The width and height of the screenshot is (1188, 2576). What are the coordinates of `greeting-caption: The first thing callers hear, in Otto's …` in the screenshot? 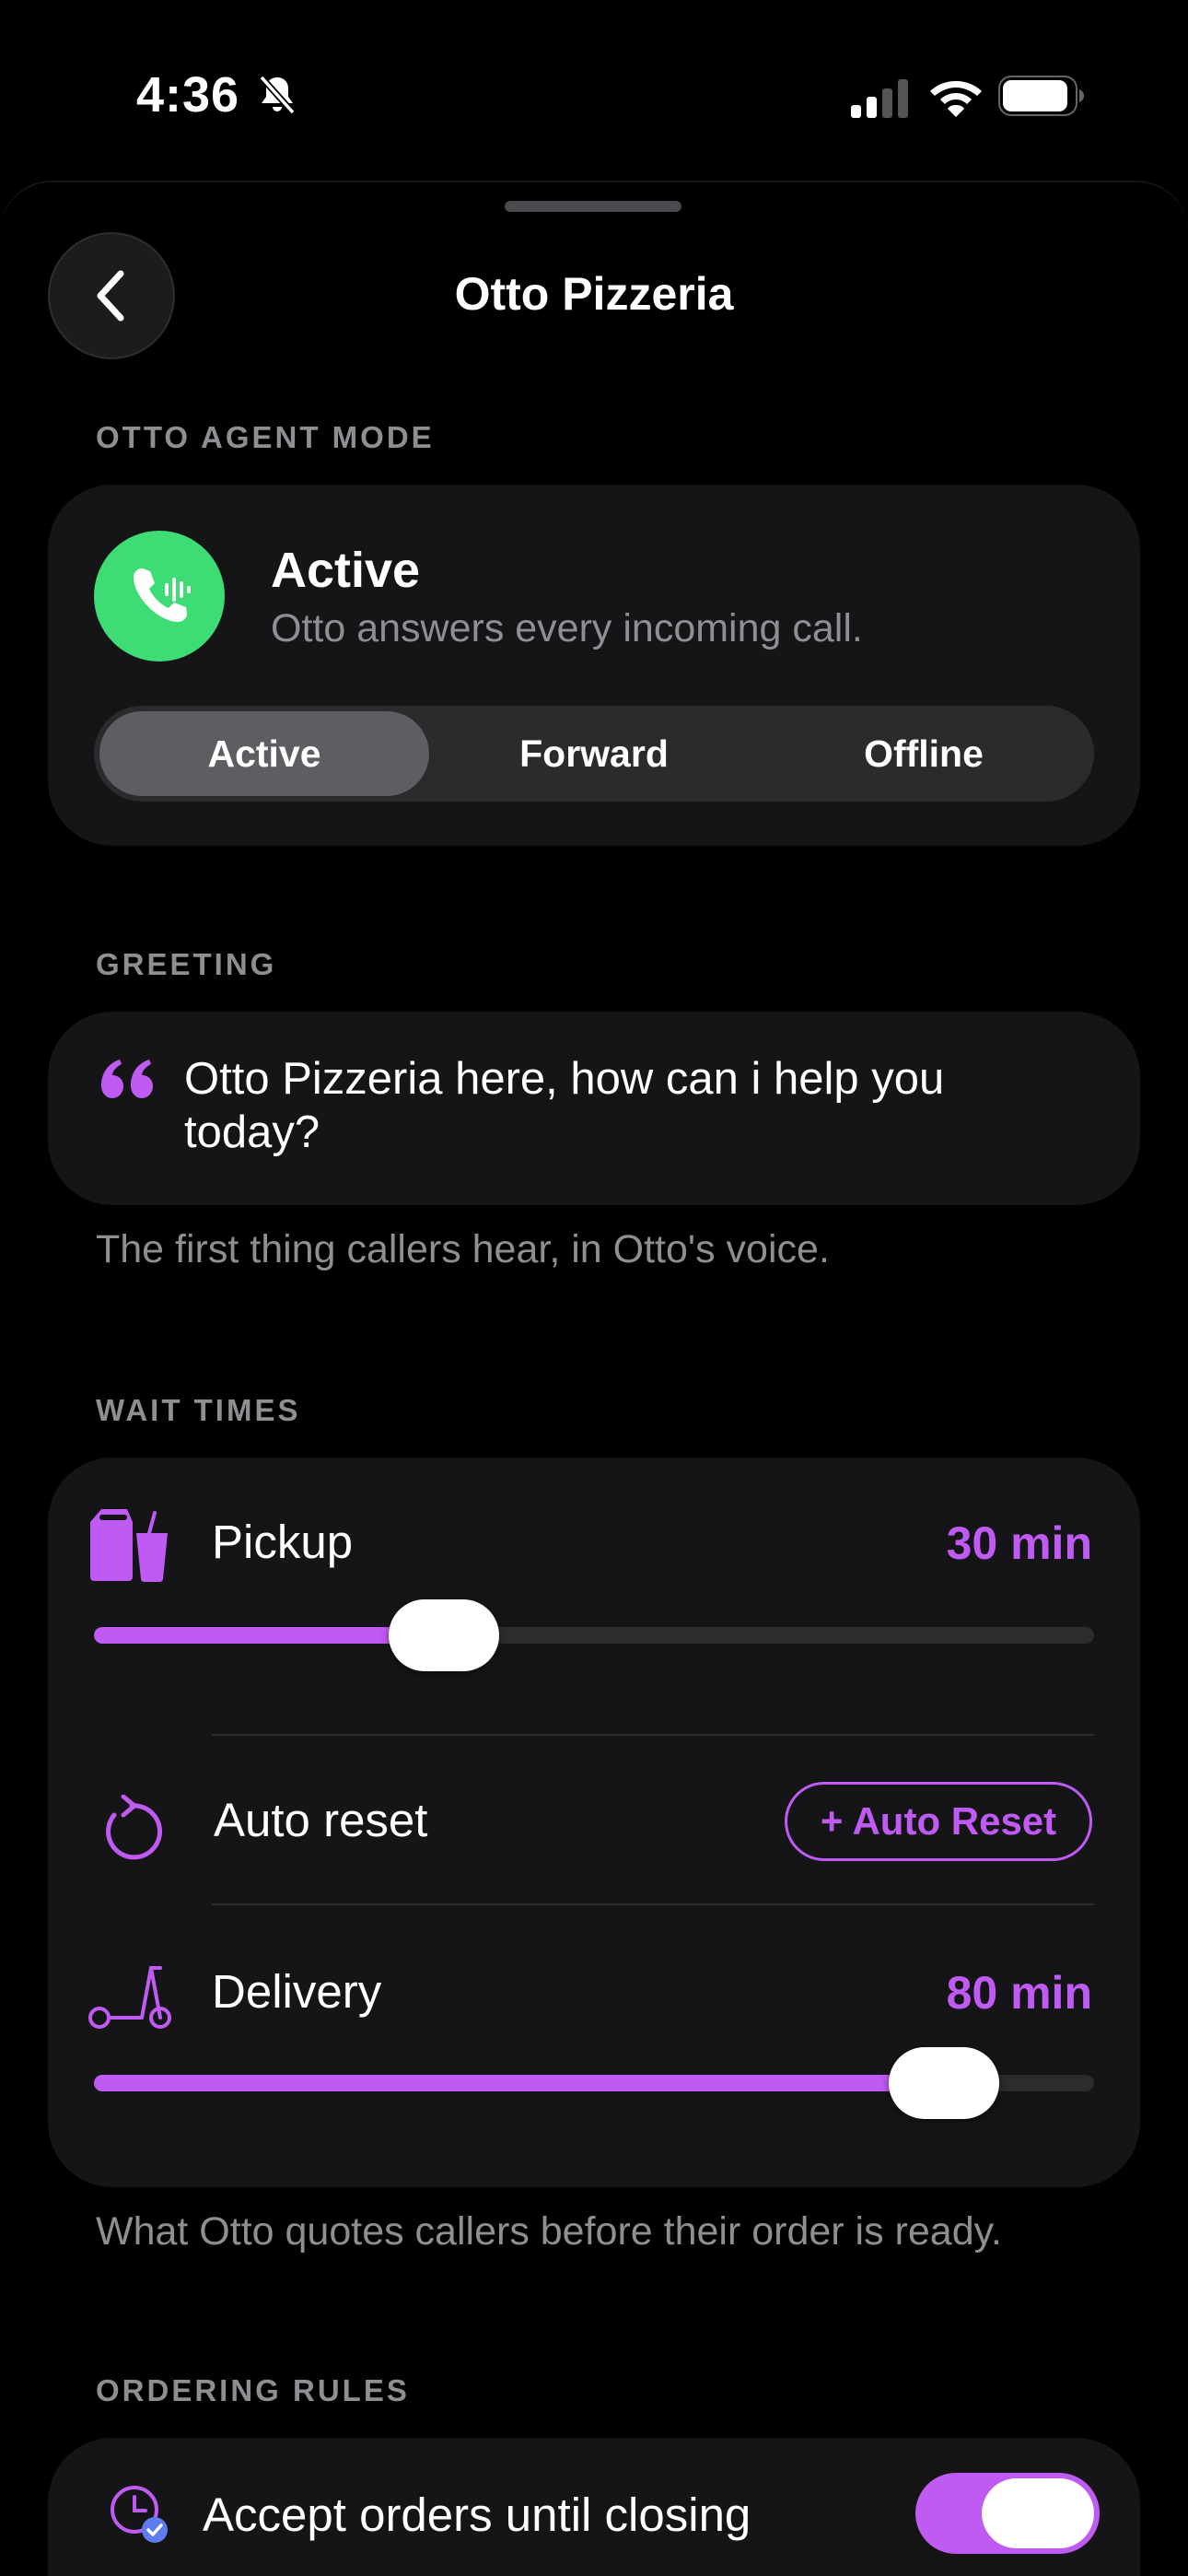 It's located at (463, 1249).